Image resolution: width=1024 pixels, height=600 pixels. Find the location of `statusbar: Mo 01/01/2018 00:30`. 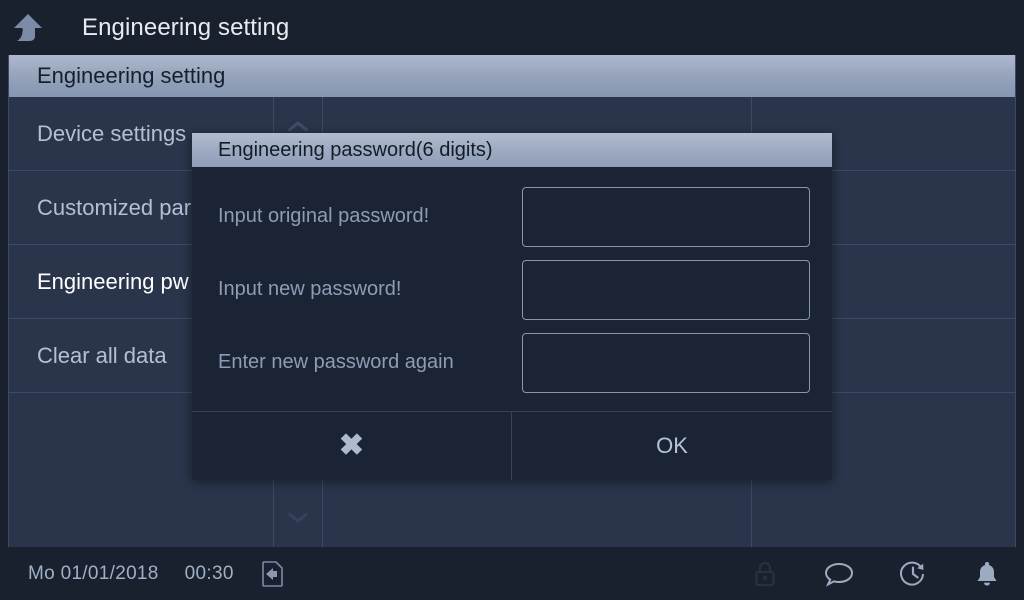

statusbar: Mo 01/01/2018 00:30 is located at coordinates (512, 573).